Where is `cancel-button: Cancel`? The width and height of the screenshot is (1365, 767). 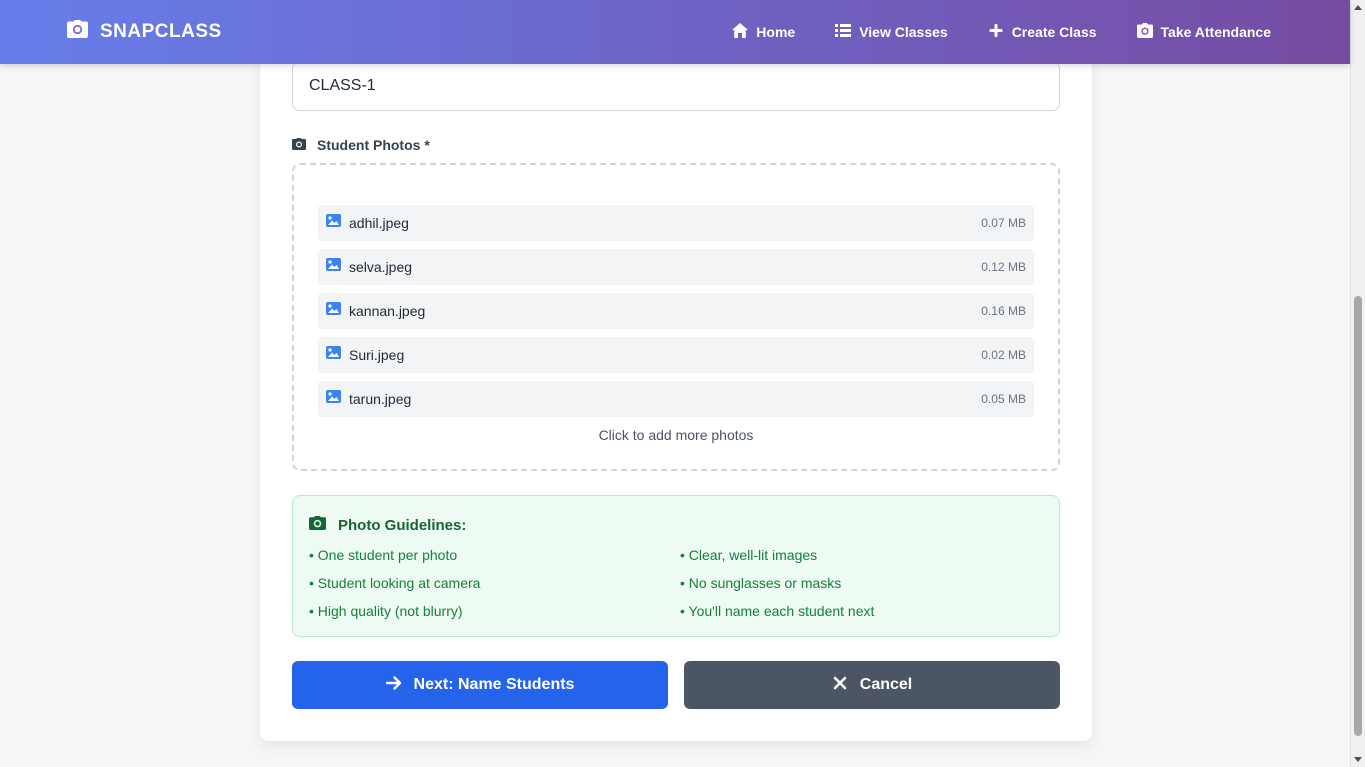
cancel-button: Cancel is located at coordinates (872, 685).